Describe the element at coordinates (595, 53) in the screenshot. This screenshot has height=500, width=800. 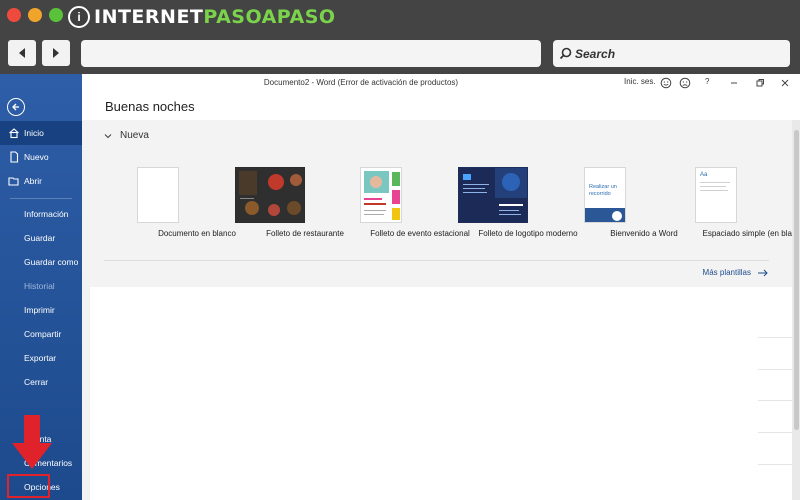
I see `search-label: Search` at that location.